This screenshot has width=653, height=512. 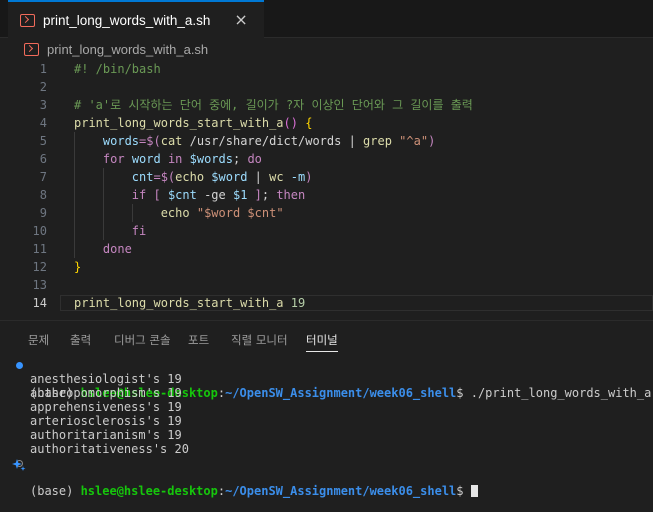 I want to click on terminal-output-line: arteriosclerosis's 19, so click(x=326, y=421).